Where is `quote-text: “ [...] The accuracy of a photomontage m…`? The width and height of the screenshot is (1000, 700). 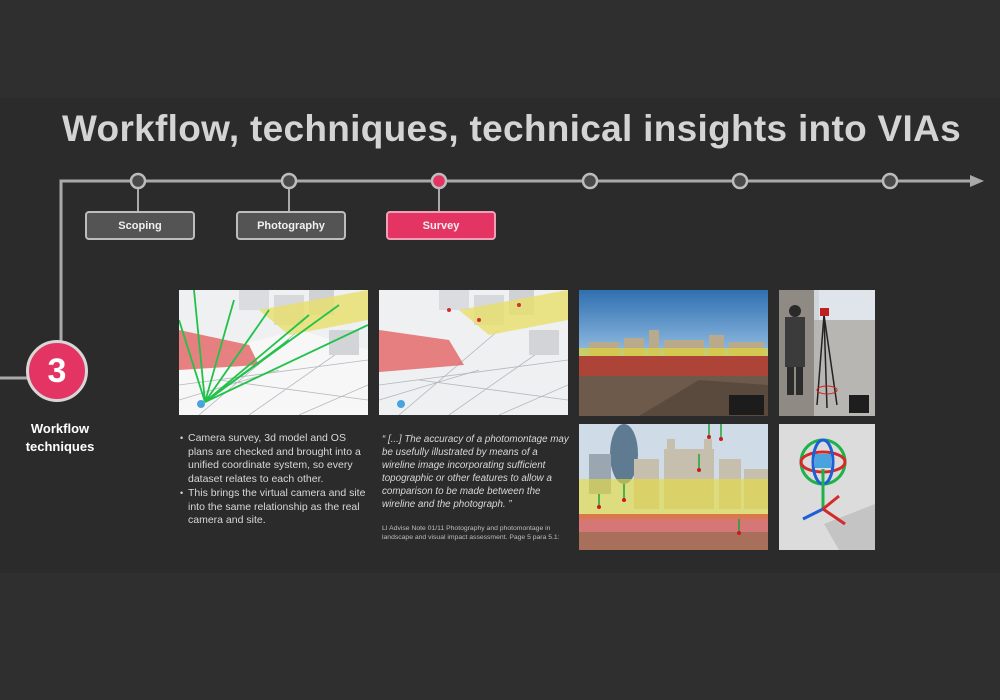
quote-text: “ [...] The accuracy of a photomontage m… is located at coordinates (475, 472).